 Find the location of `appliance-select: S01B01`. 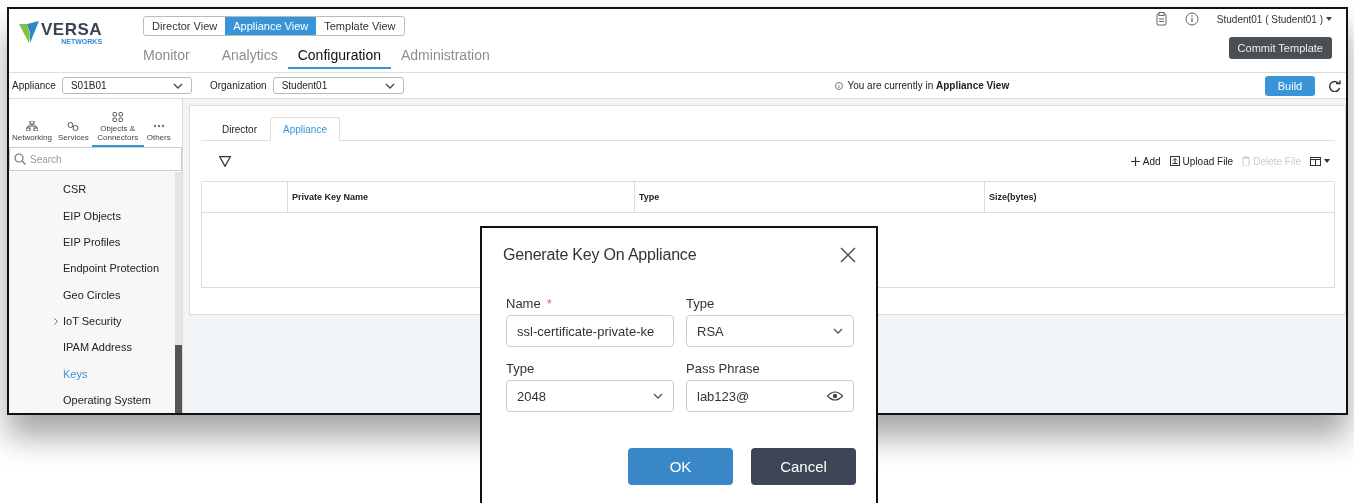

appliance-select: S01B01 is located at coordinates (126, 85).